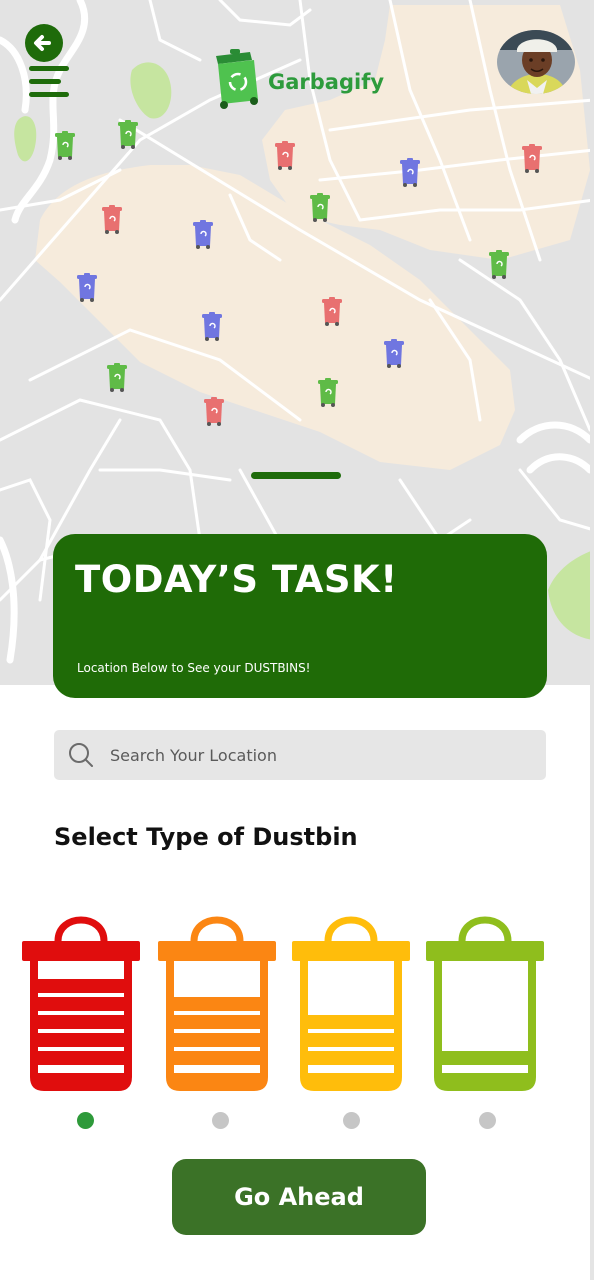 The height and width of the screenshot is (1280, 594). Describe the element at coordinates (237, 79) in the screenshot. I see `recycle-bin-icon` at that location.